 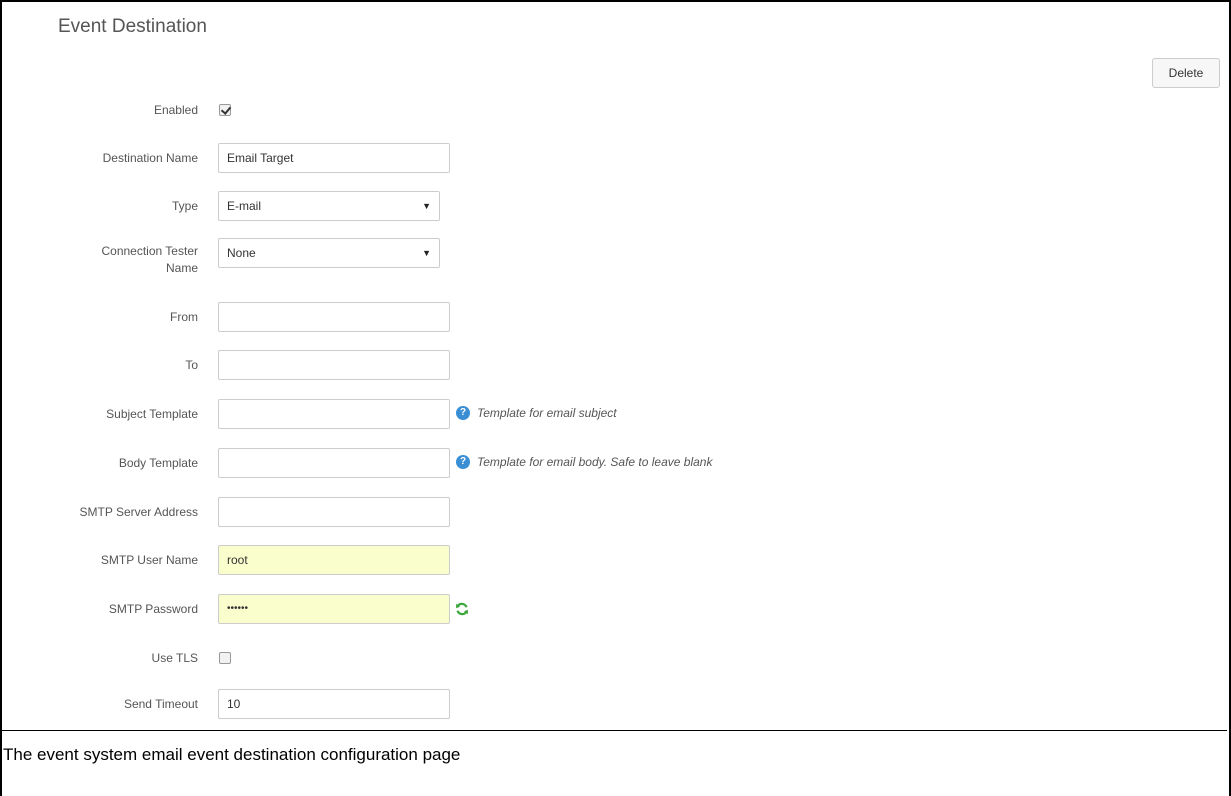 I want to click on send-timeout-input: 10, so click(x=334, y=704).